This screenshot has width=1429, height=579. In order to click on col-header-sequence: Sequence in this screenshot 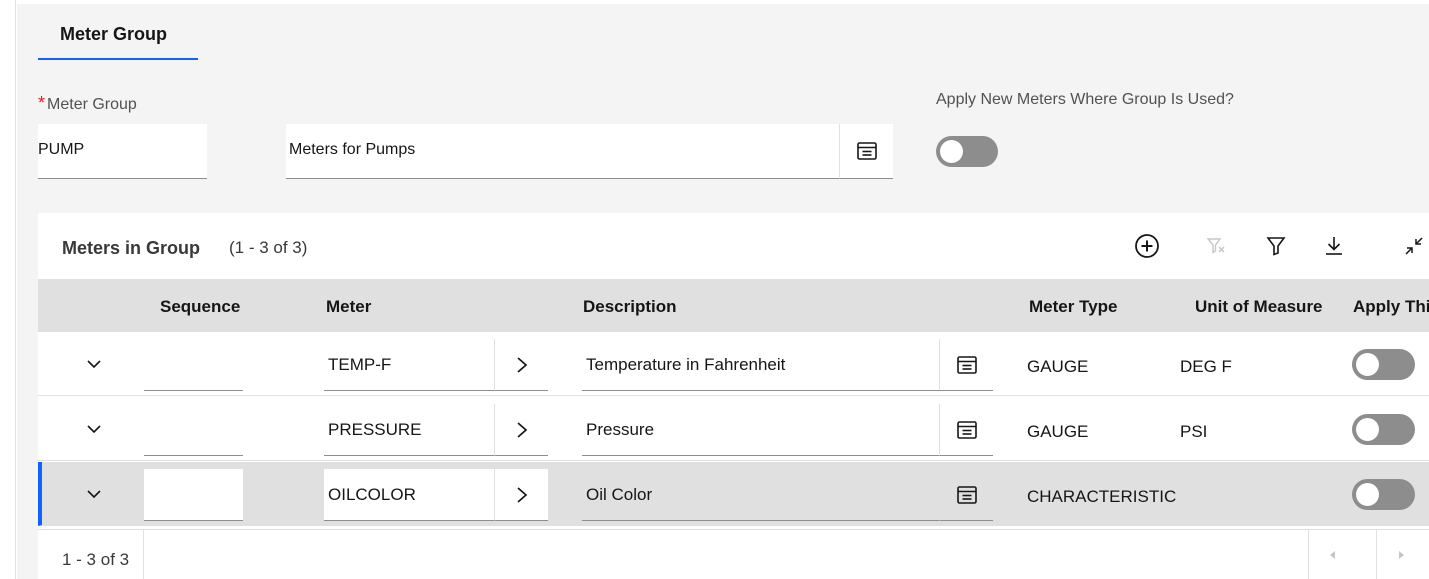, I will do `click(200, 307)`.